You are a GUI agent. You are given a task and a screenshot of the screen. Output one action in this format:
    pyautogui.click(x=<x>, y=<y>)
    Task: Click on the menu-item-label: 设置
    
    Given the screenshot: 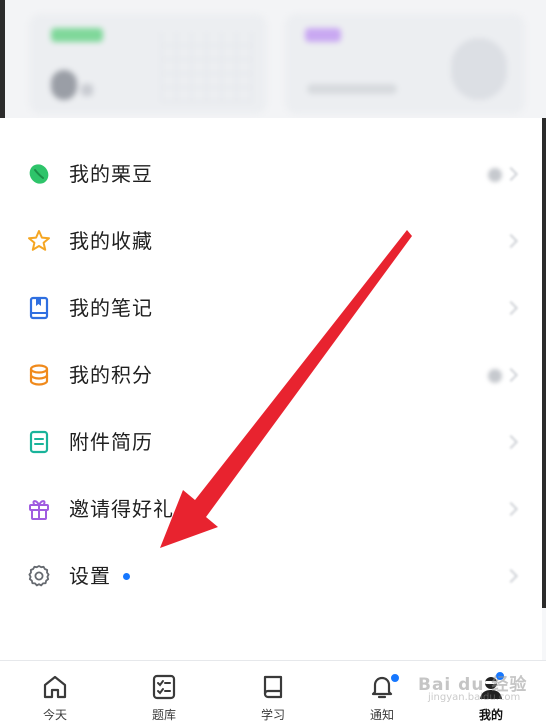 What is the action you would take?
    pyautogui.click(x=90, y=576)
    